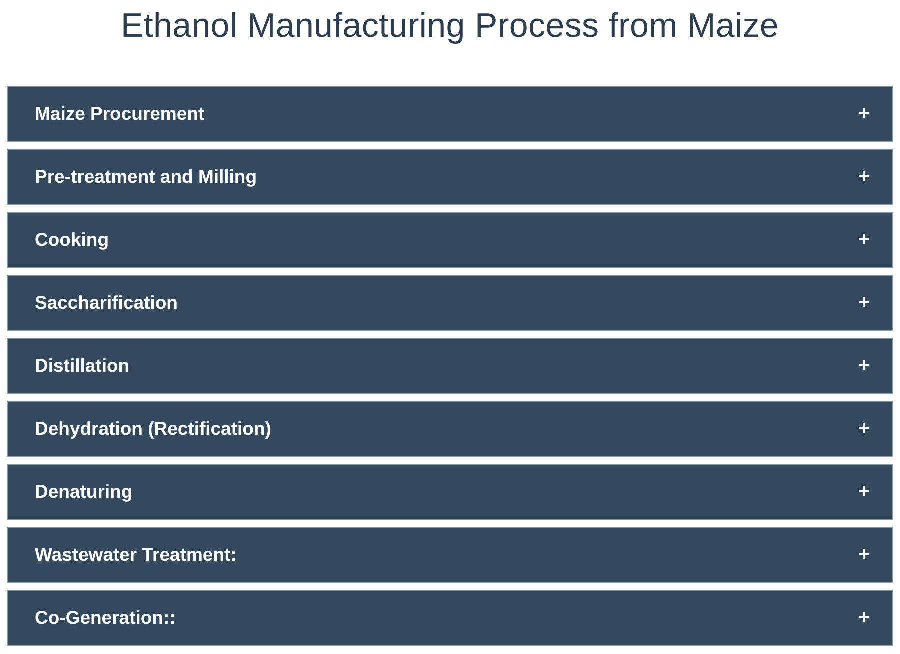 This screenshot has height=654, width=900. I want to click on accordion-header: Distillation, so click(450, 366).